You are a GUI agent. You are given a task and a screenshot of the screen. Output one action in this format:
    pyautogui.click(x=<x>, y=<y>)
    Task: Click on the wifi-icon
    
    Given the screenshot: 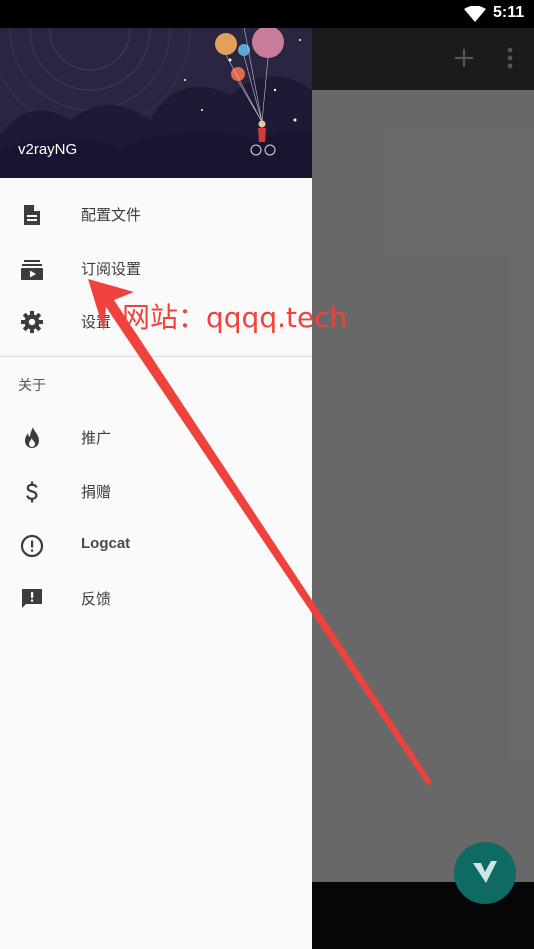 What is the action you would take?
    pyautogui.click(x=475, y=14)
    